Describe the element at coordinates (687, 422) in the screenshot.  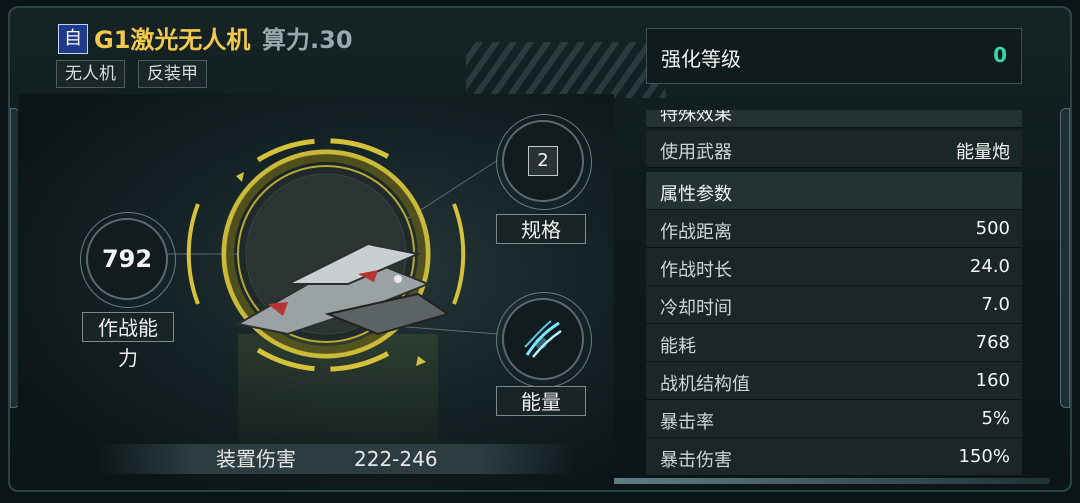
I see `attr-label: 暴击率` at that location.